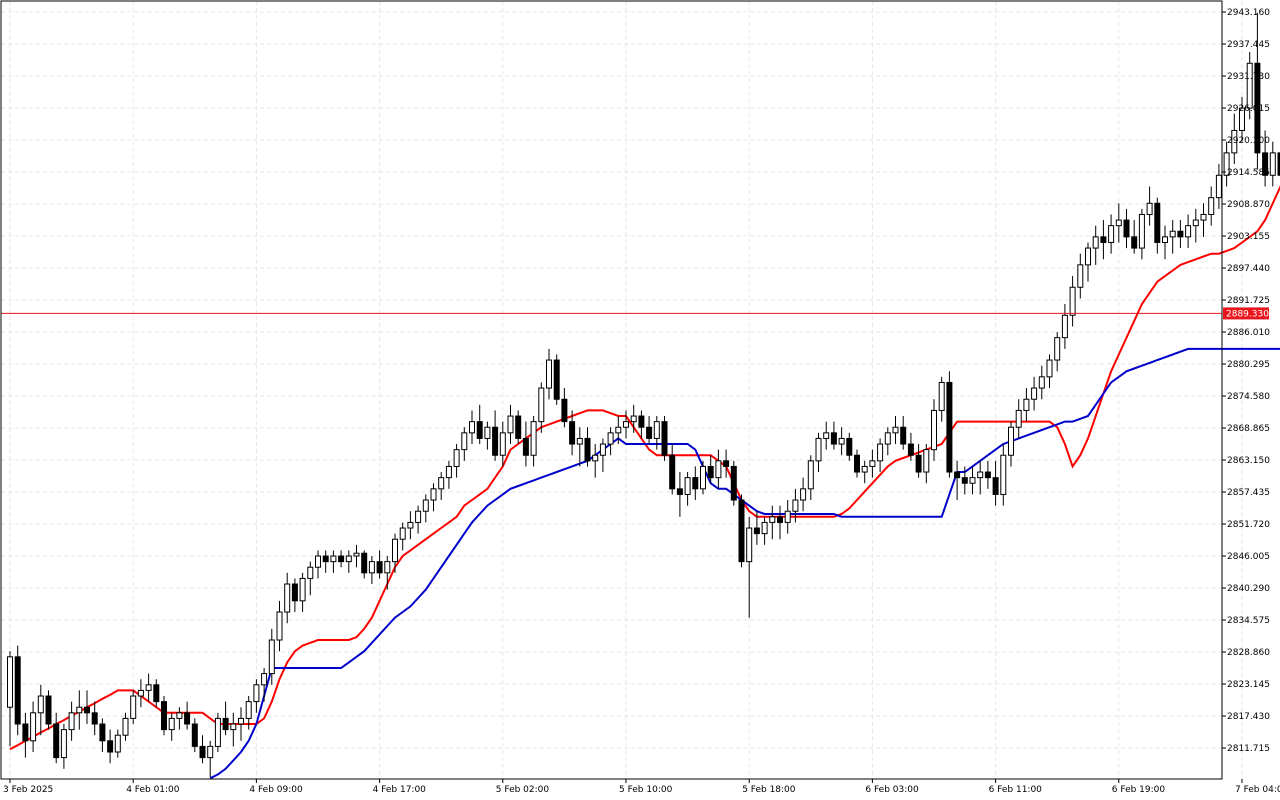 This screenshot has width=1280, height=800. What do you see at coordinates (1248, 525) in the screenshot?
I see `y-tick-label: 2851.720` at bounding box center [1248, 525].